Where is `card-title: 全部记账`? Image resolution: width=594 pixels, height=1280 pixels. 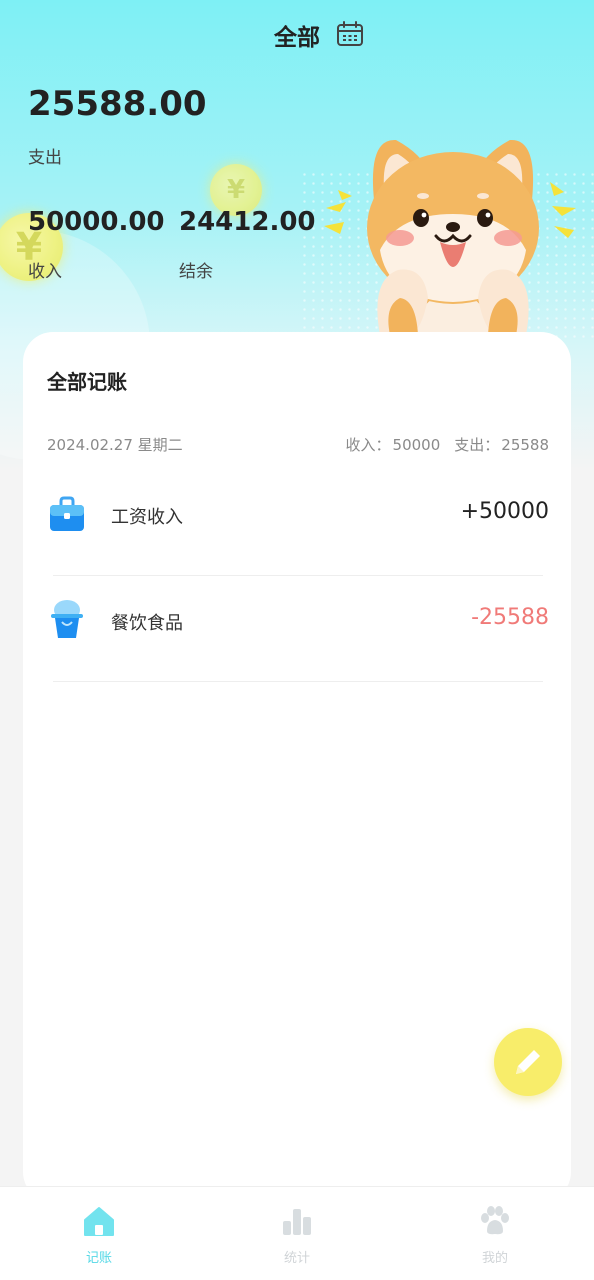 card-title: 全部记账 is located at coordinates (87, 382).